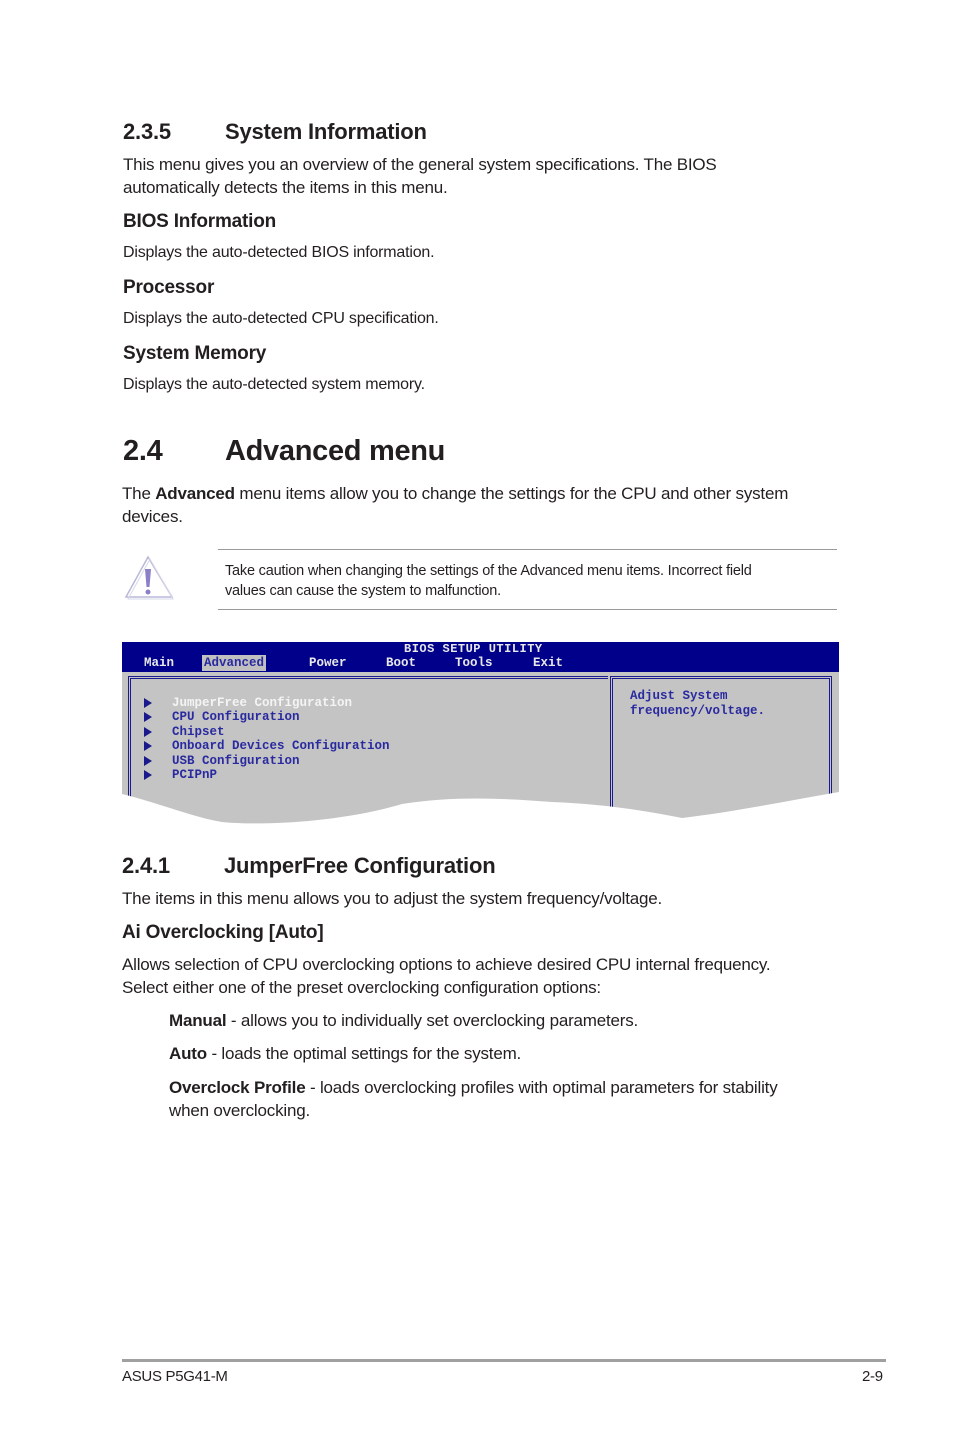 This screenshot has height=1438, width=954. Describe the element at coordinates (872, 1376) in the screenshot. I see `footer-page-number: 2-9` at that location.